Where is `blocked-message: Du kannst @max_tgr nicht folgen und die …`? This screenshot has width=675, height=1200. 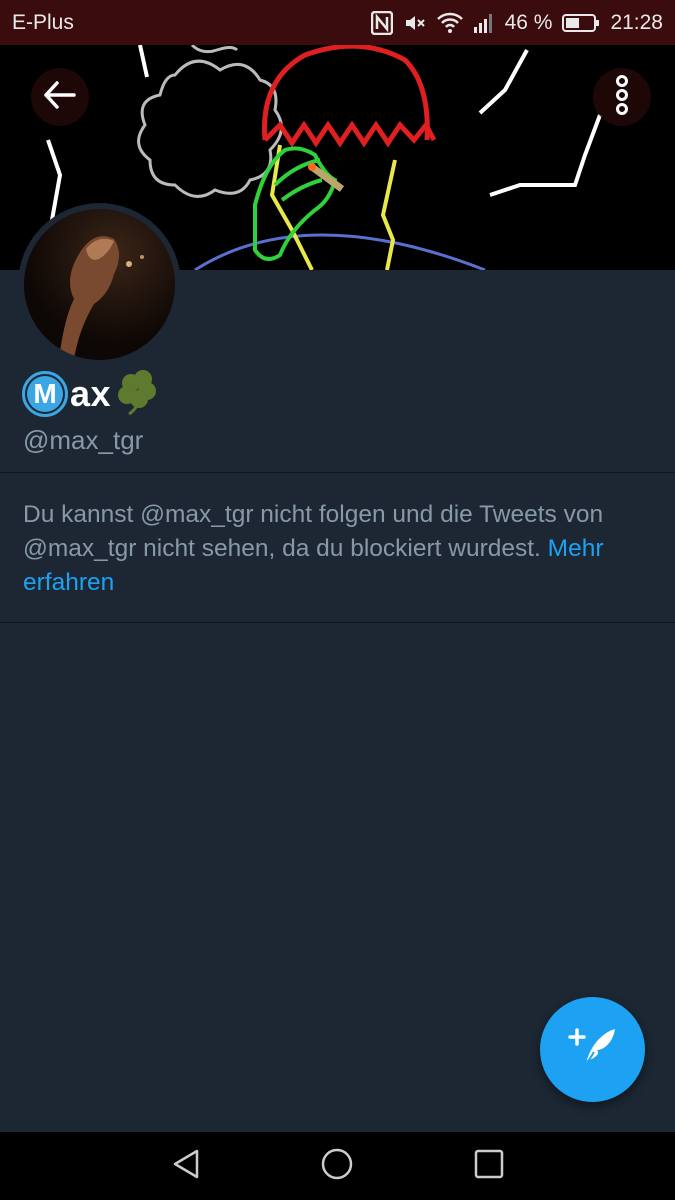 blocked-message: Du kannst @max_tgr nicht folgen und die … is located at coordinates (338, 549).